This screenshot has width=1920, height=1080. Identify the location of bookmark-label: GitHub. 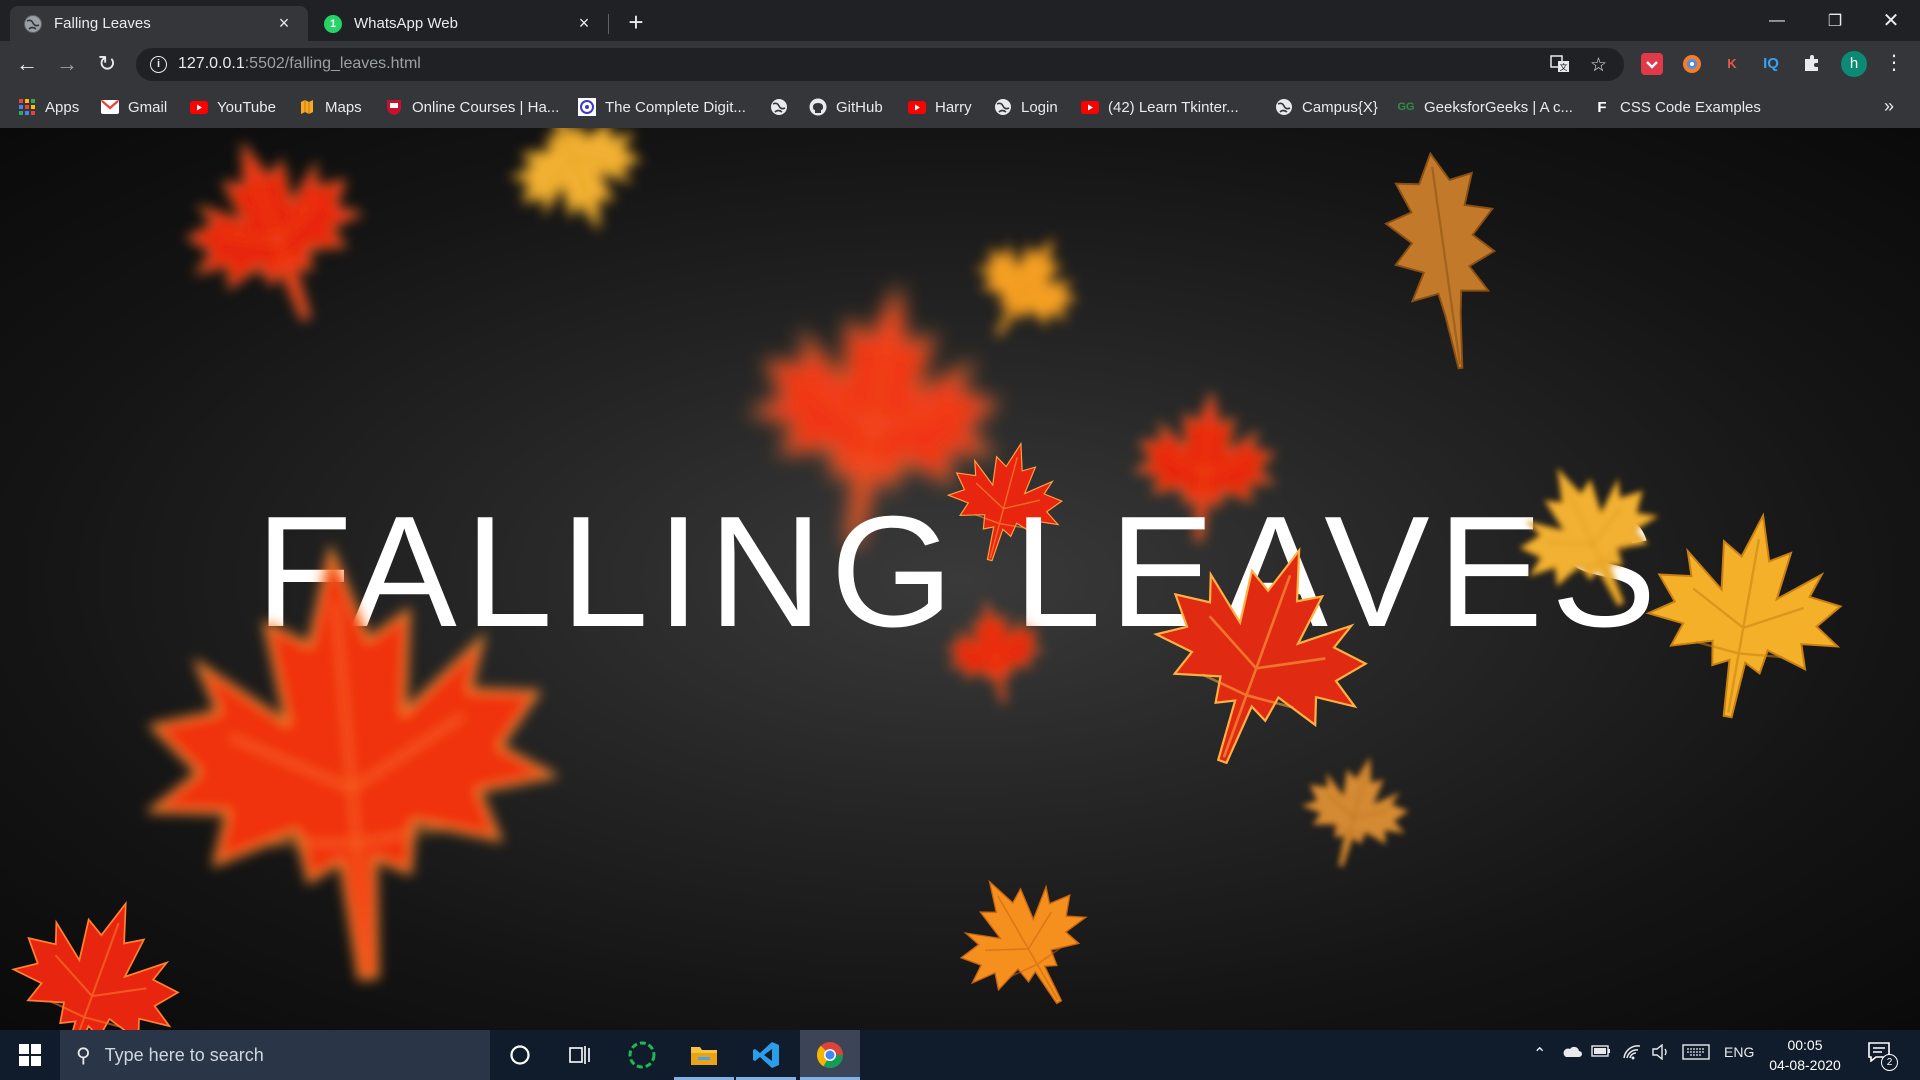
(859, 107).